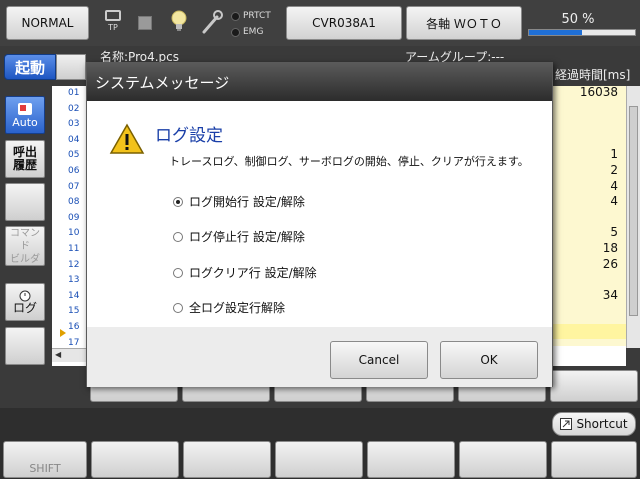  I want to click on mode-normal-button: NORMAL, so click(47, 23).